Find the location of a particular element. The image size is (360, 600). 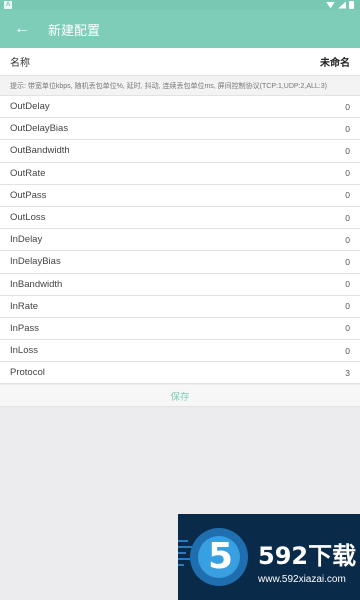

field-label: OutLoss is located at coordinates (28, 218).